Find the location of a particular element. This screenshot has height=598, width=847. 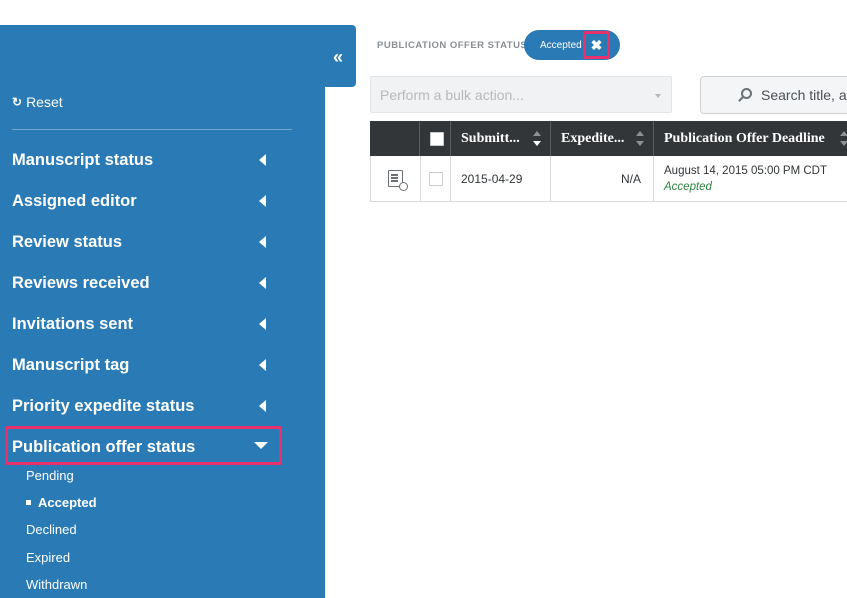

document-preview-icon is located at coordinates (398, 180).